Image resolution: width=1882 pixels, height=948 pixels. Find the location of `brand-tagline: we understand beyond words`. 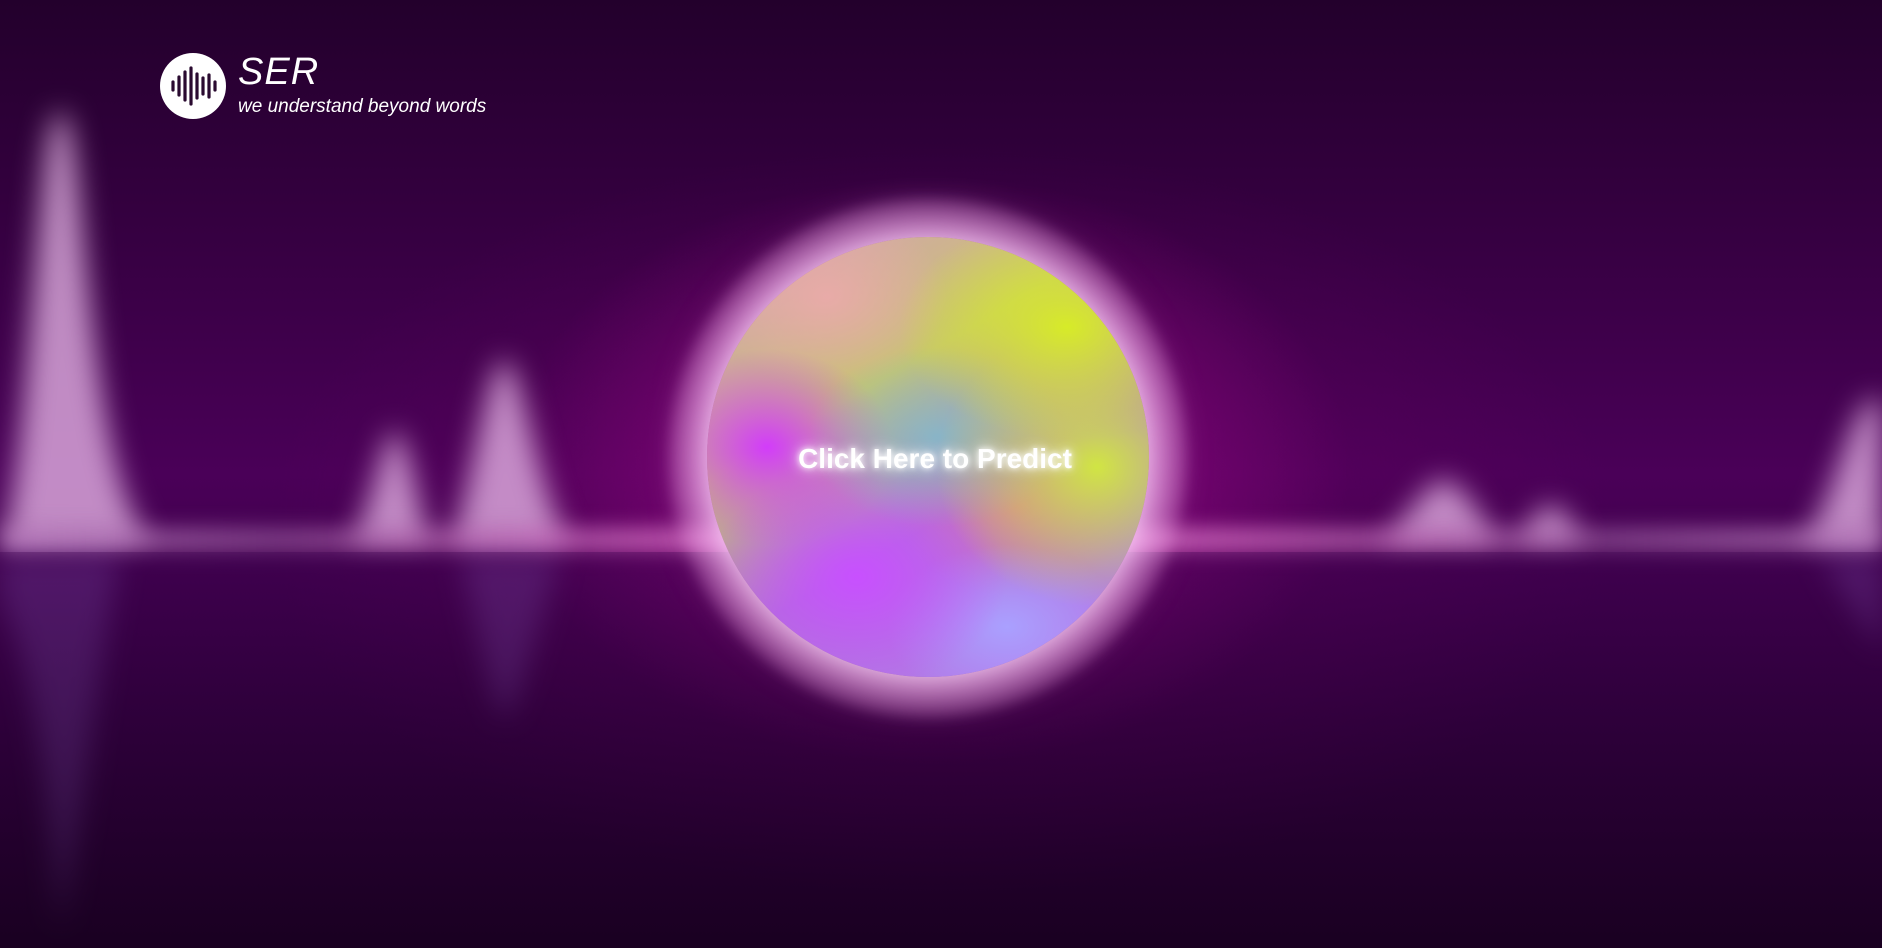

brand-tagline: we understand beyond words is located at coordinates (362, 106).